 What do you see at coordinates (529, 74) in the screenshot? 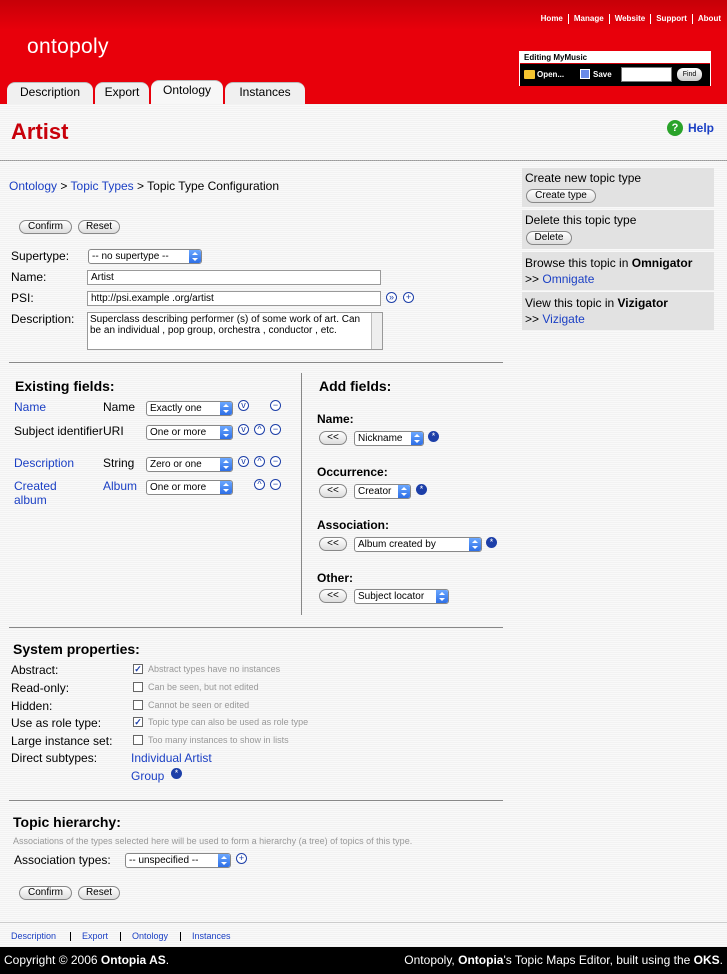
I see `folder-icon` at bounding box center [529, 74].